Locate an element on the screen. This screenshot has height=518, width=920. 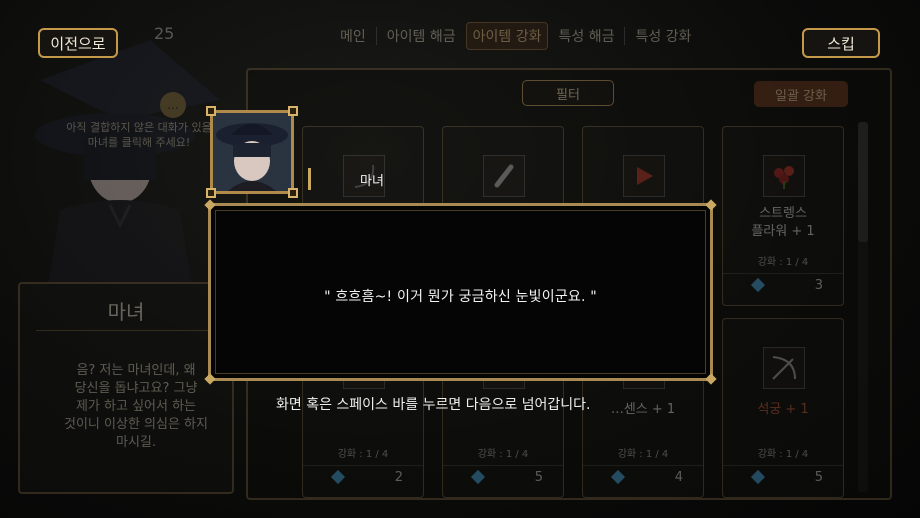
speaker-portrait is located at coordinates (252, 152).